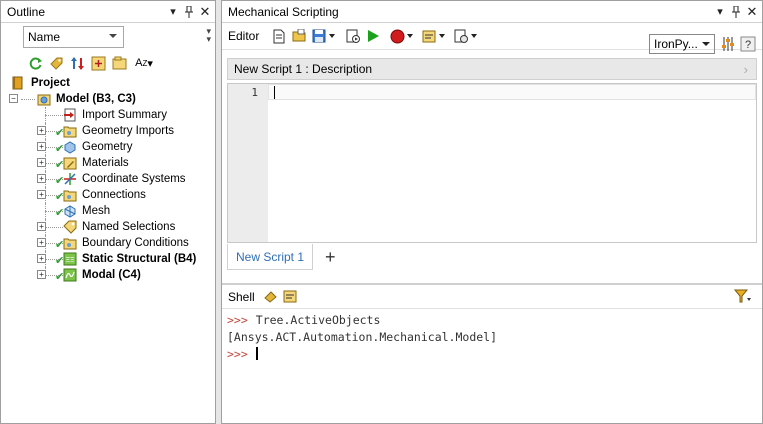 The height and width of the screenshot is (424, 763). Describe the element at coordinates (256, 353) in the screenshot. I see `shell-caret` at that location.